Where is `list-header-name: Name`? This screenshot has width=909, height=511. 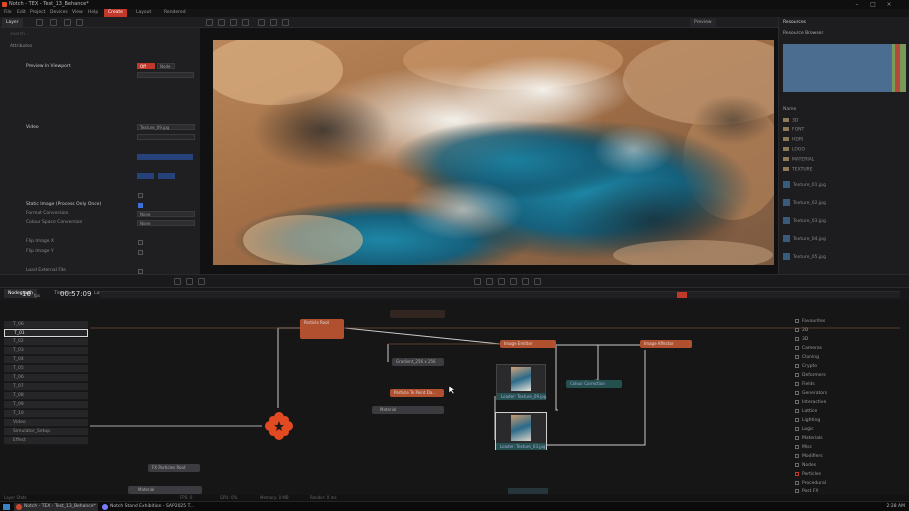 list-header-name: Name is located at coordinates (844, 111).